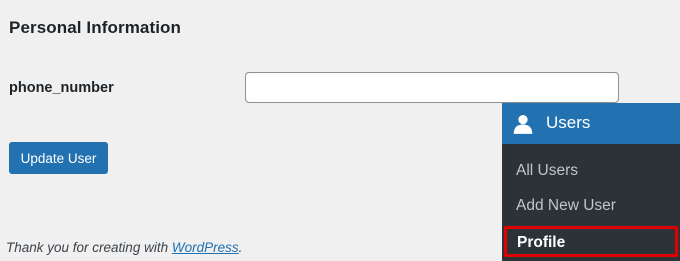 The image size is (680, 261). Describe the element at coordinates (547, 171) in the screenshot. I see `menu-item-all-users: All Users` at that location.